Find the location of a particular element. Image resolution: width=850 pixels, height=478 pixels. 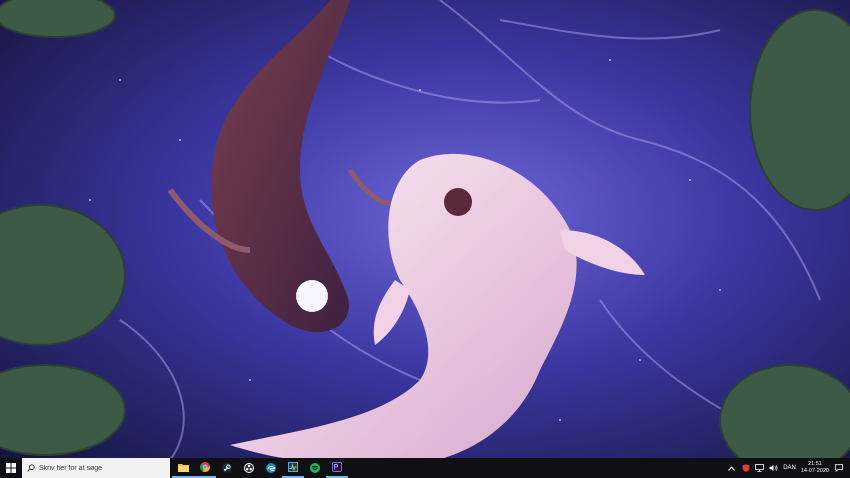

taskbar-app-chrome is located at coordinates (205, 468).